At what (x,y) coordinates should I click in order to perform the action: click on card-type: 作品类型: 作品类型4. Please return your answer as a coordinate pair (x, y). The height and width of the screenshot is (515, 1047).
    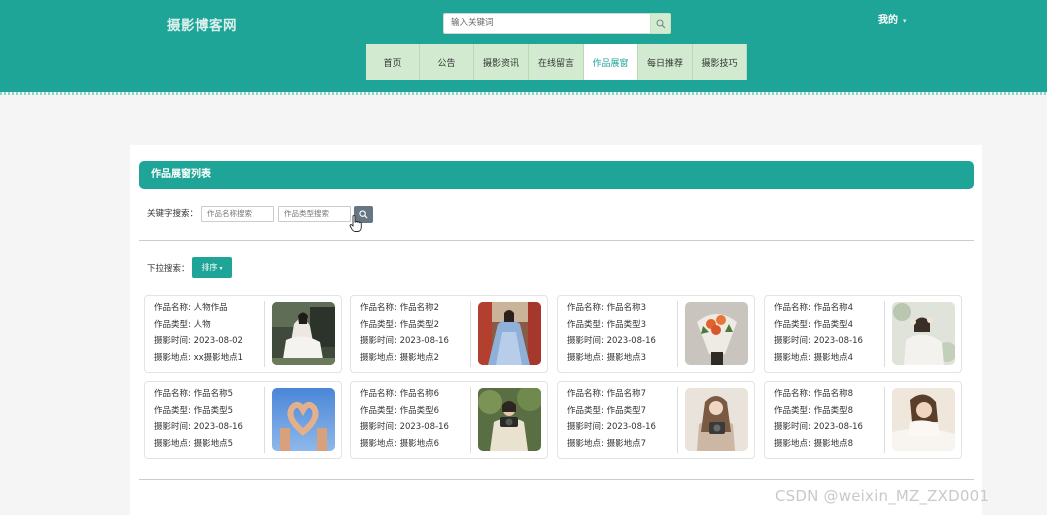
    Looking at the image, I should click on (813, 324).